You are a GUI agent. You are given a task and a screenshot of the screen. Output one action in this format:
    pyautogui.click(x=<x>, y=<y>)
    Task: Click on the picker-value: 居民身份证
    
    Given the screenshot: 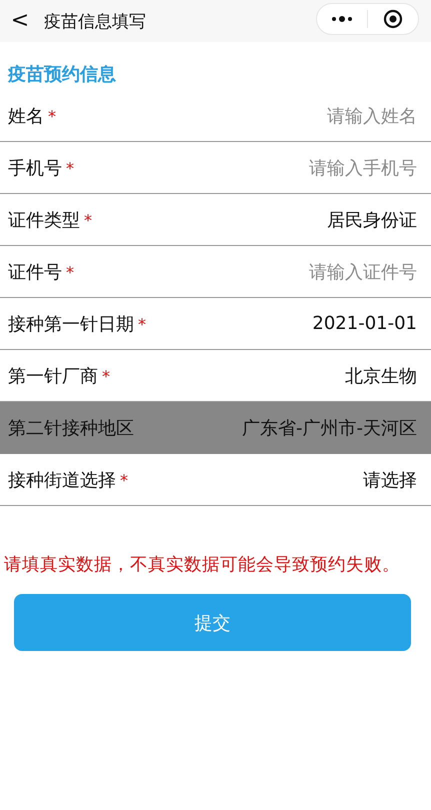 What is the action you would take?
    pyautogui.click(x=372, y=220)
    